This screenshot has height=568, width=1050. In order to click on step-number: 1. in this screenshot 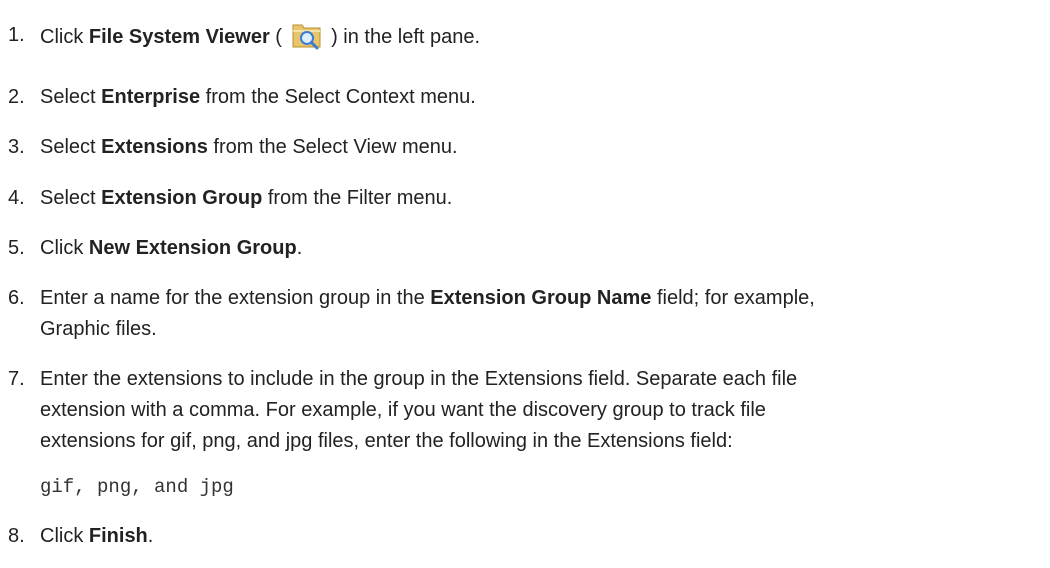, I will do `click(16, 35)`.